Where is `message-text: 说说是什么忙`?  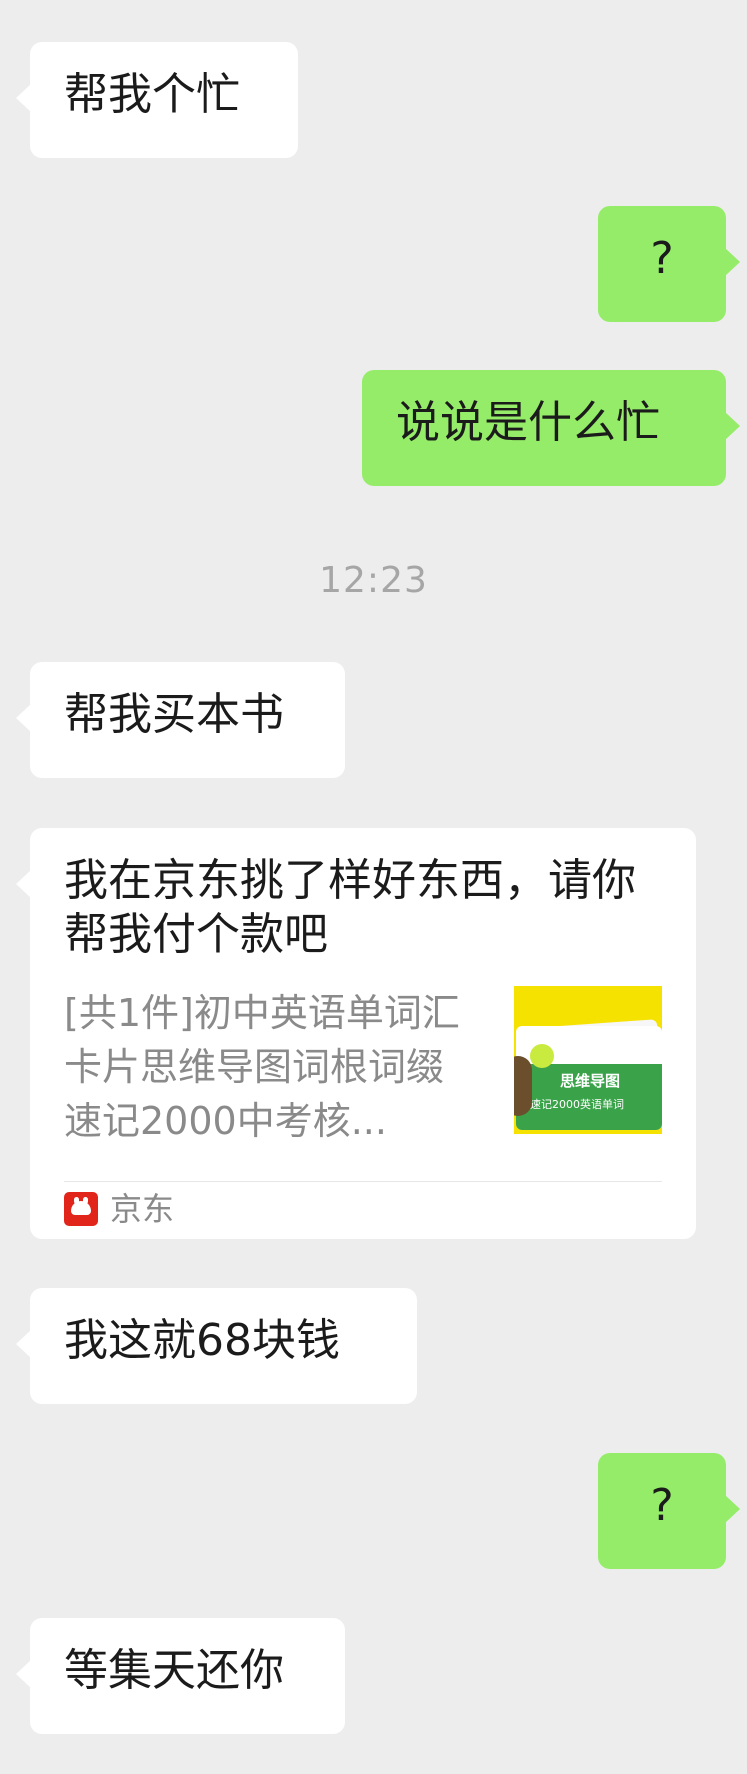
message-text: 说说是什么忙 is located at coordinates (528, 422).